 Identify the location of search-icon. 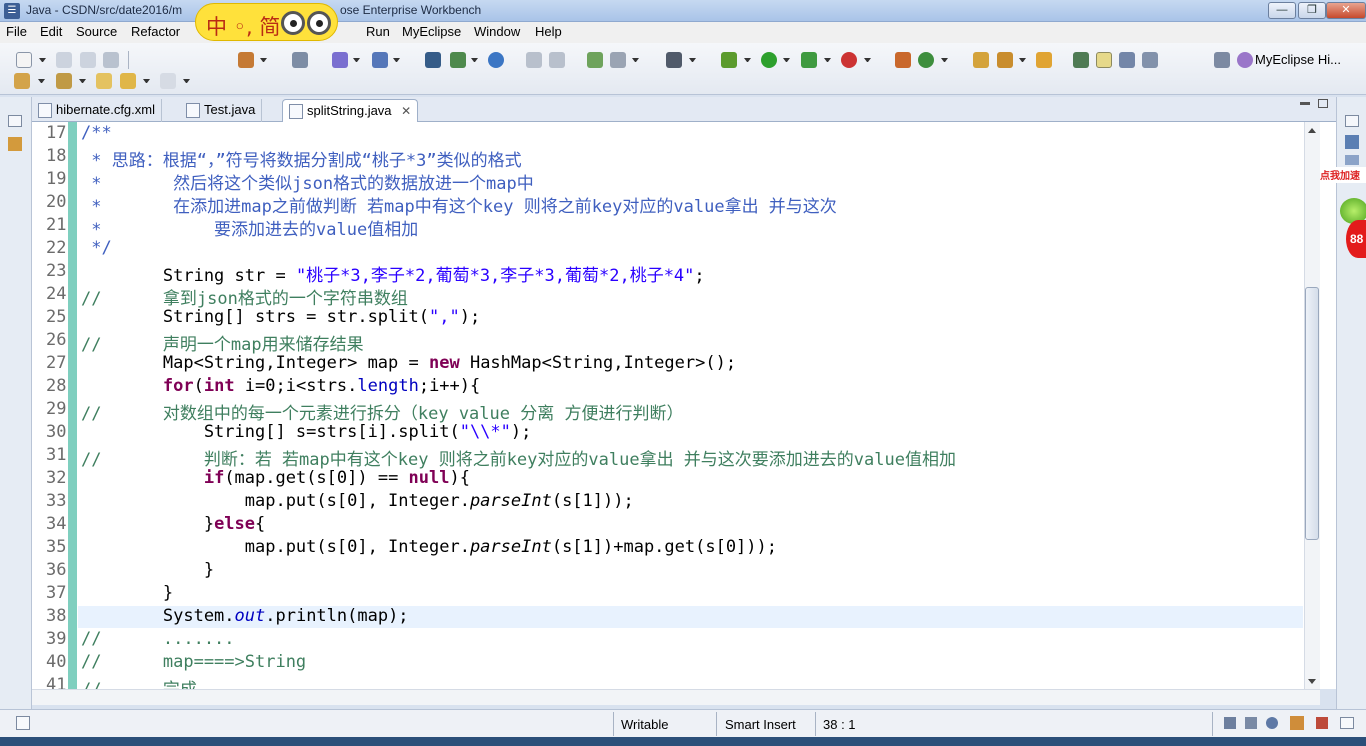
(380, 60).